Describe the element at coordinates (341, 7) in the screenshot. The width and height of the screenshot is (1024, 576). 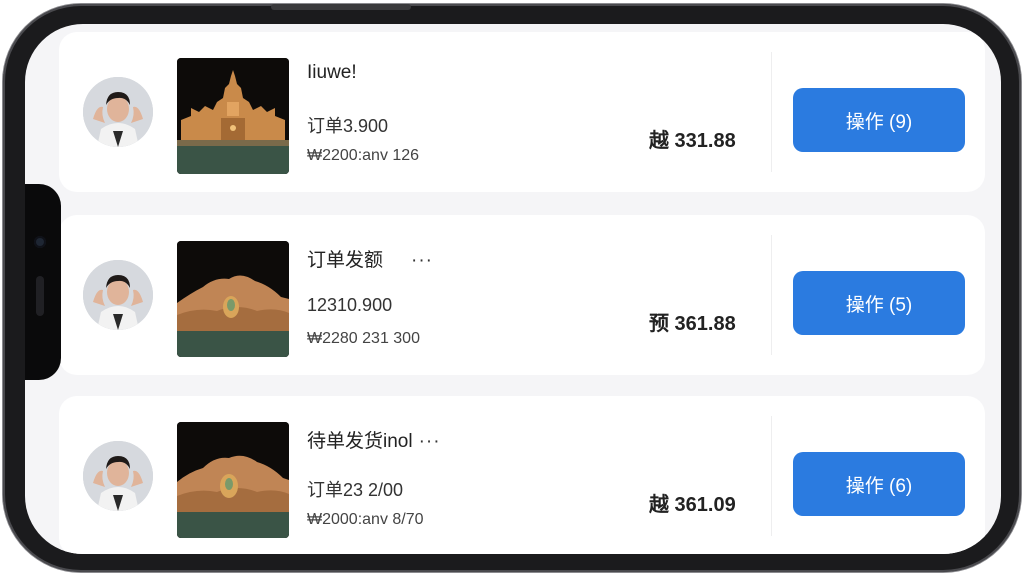
I see `phone-side-button` at that location.